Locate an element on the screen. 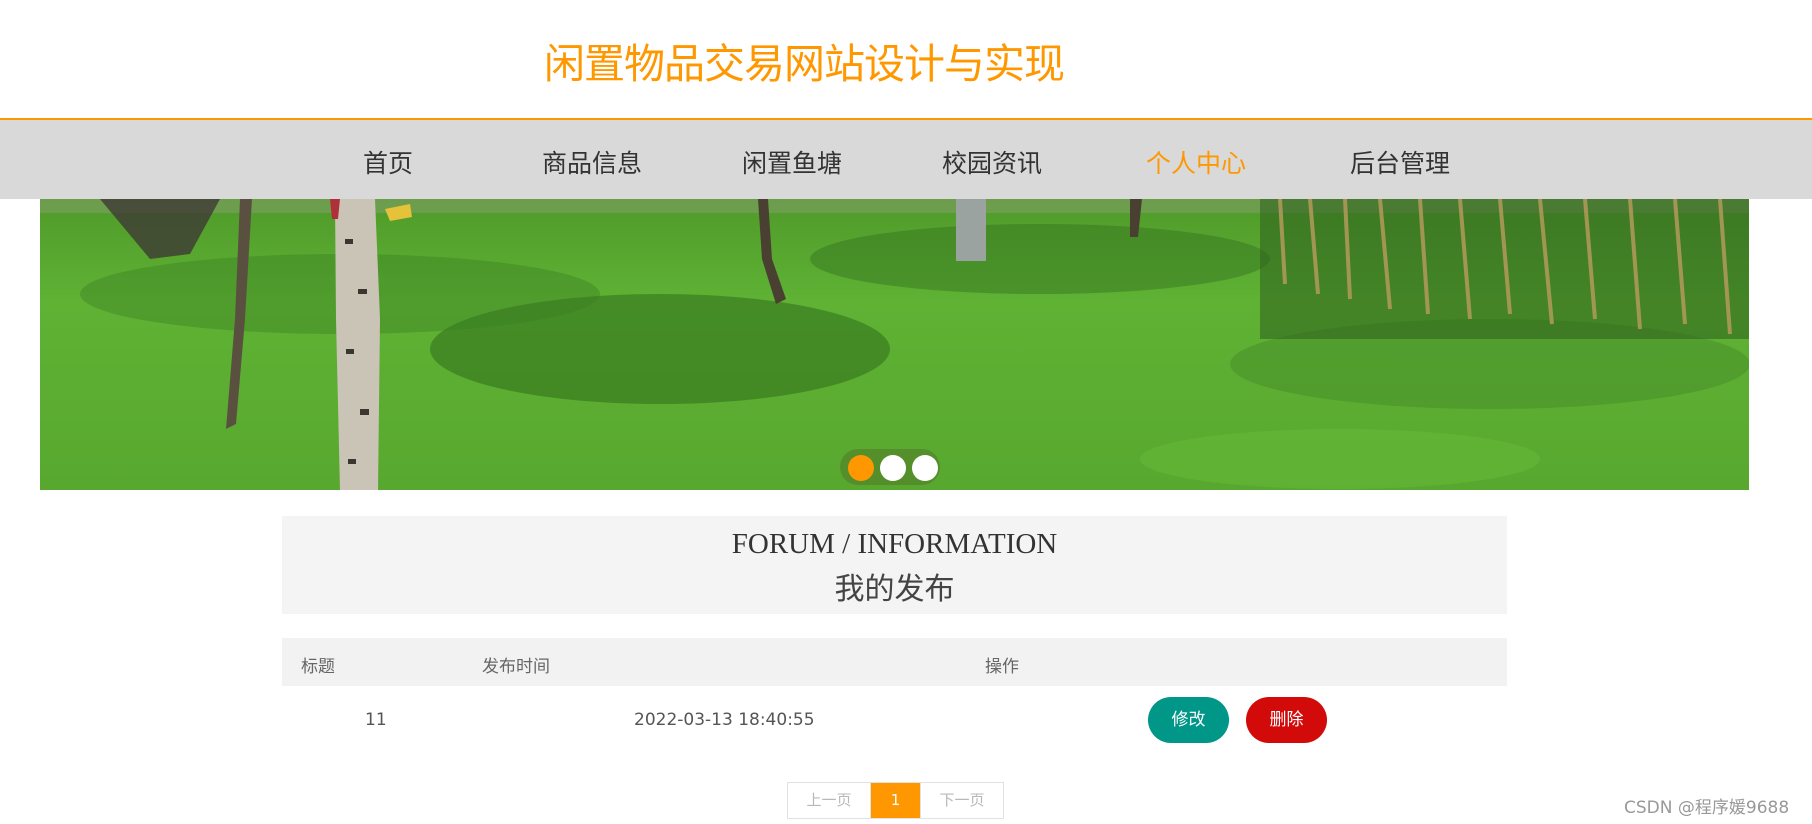 Image resolution: width=1812 pixels, height=824 pixels. next-page-button: 下一页 is located at coordinates (961, 800).